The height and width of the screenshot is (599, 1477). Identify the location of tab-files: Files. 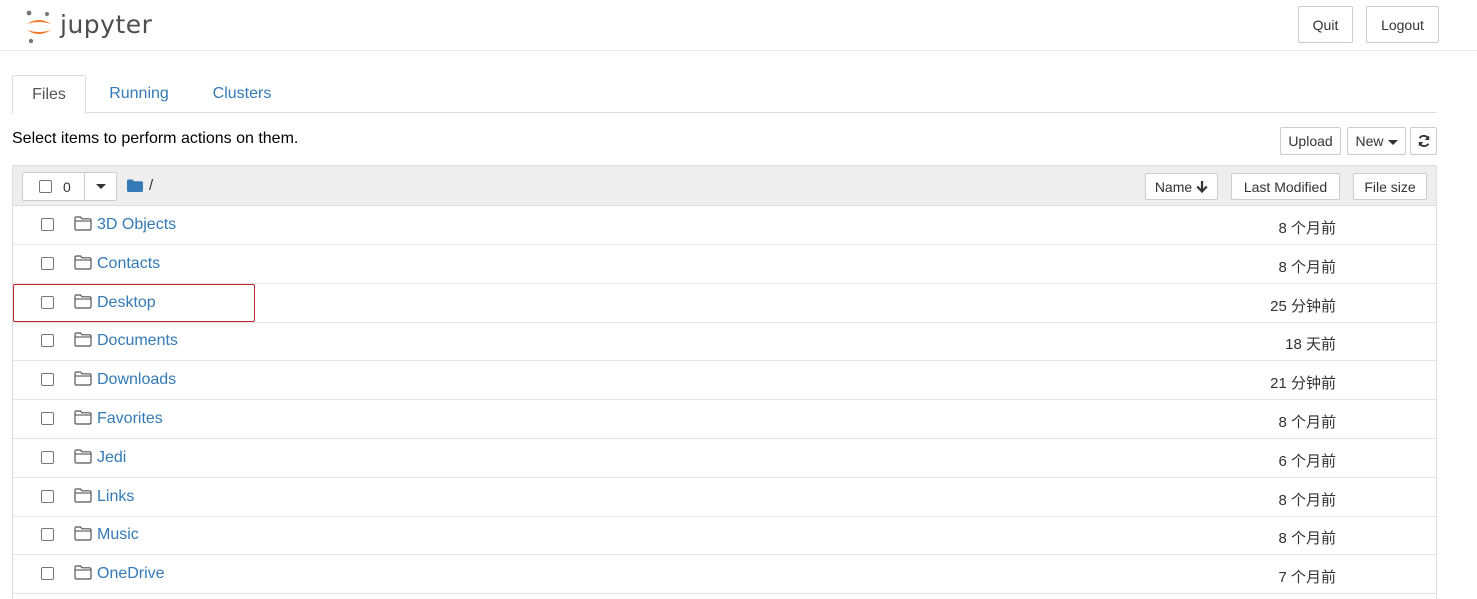
(49, 94).